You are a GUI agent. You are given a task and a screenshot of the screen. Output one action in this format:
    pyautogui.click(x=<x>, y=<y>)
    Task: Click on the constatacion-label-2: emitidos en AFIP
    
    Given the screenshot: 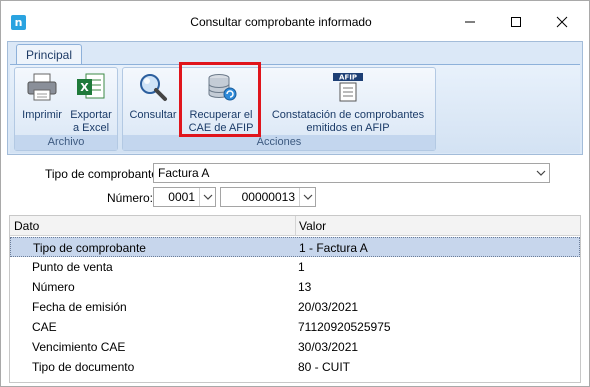 What is the action you would take?
    pyautogui.click(x=348, y=128)
    